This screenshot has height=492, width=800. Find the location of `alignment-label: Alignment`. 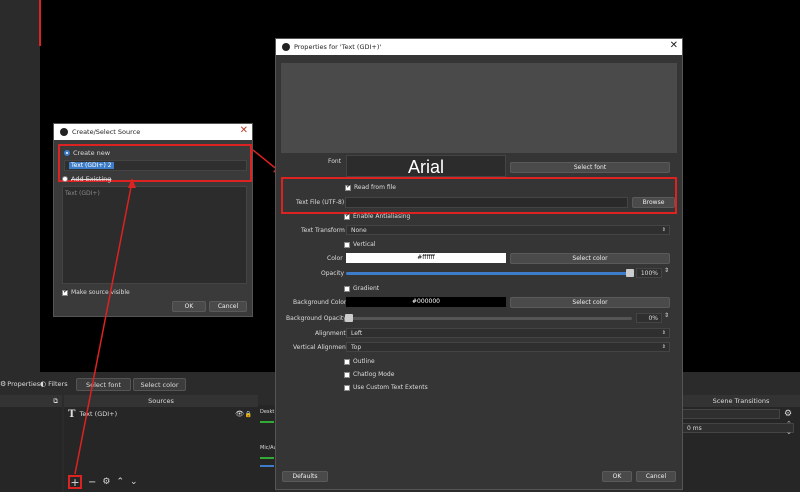

alignment-label: Alignment is located at coordinates (330, 333).